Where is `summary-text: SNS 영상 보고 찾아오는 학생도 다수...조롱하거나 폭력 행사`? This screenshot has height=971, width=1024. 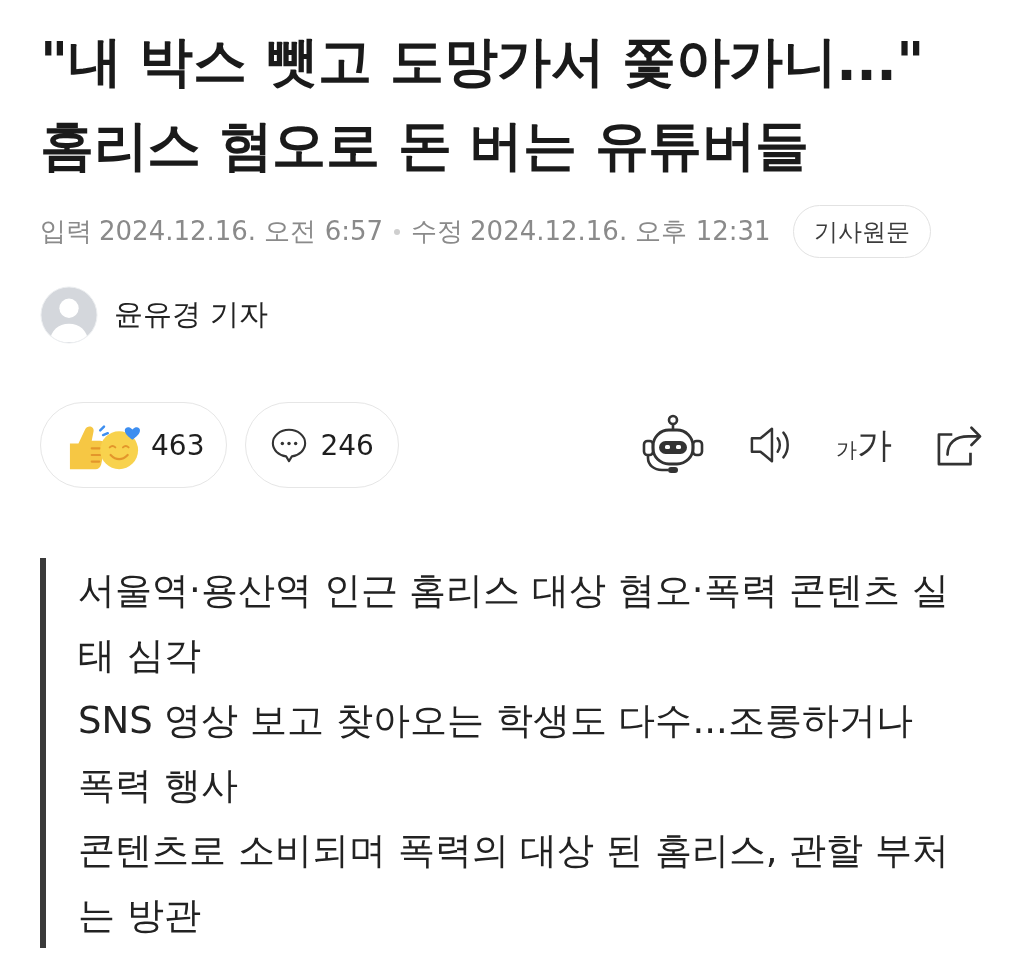
summary-text: SNS 영상 보고 찾아오는 학생도 다수...조롱하거나 폭력 행사 is located at coordinates (496, 753).